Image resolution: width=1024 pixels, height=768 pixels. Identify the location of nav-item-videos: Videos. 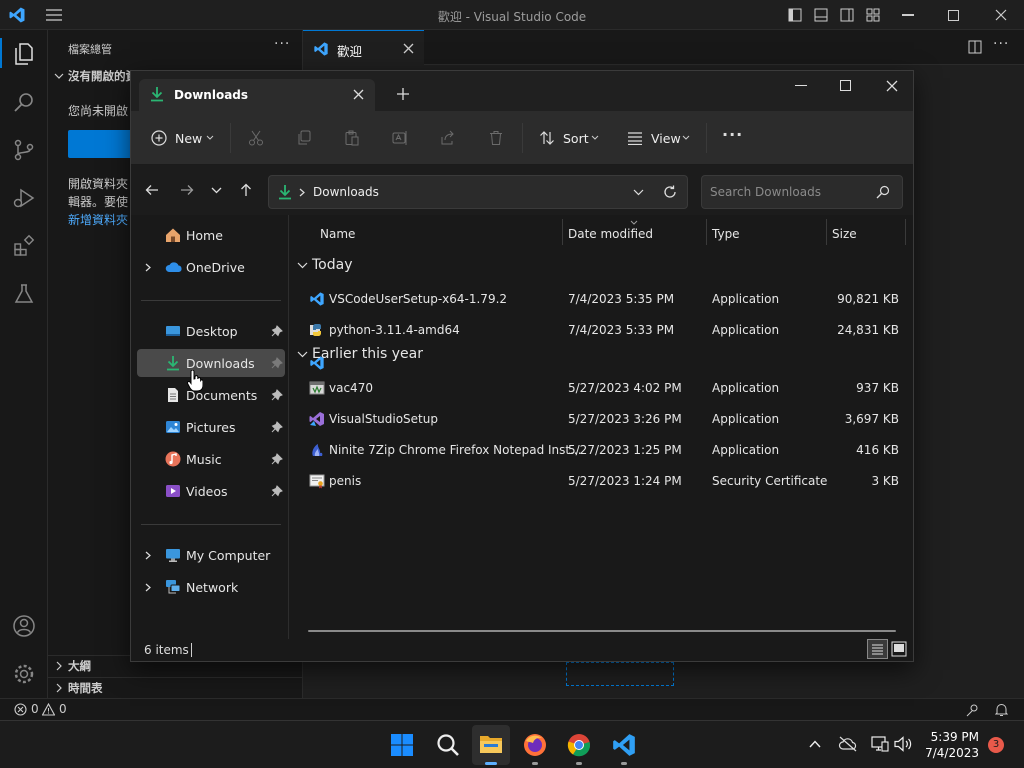
(211, 491).